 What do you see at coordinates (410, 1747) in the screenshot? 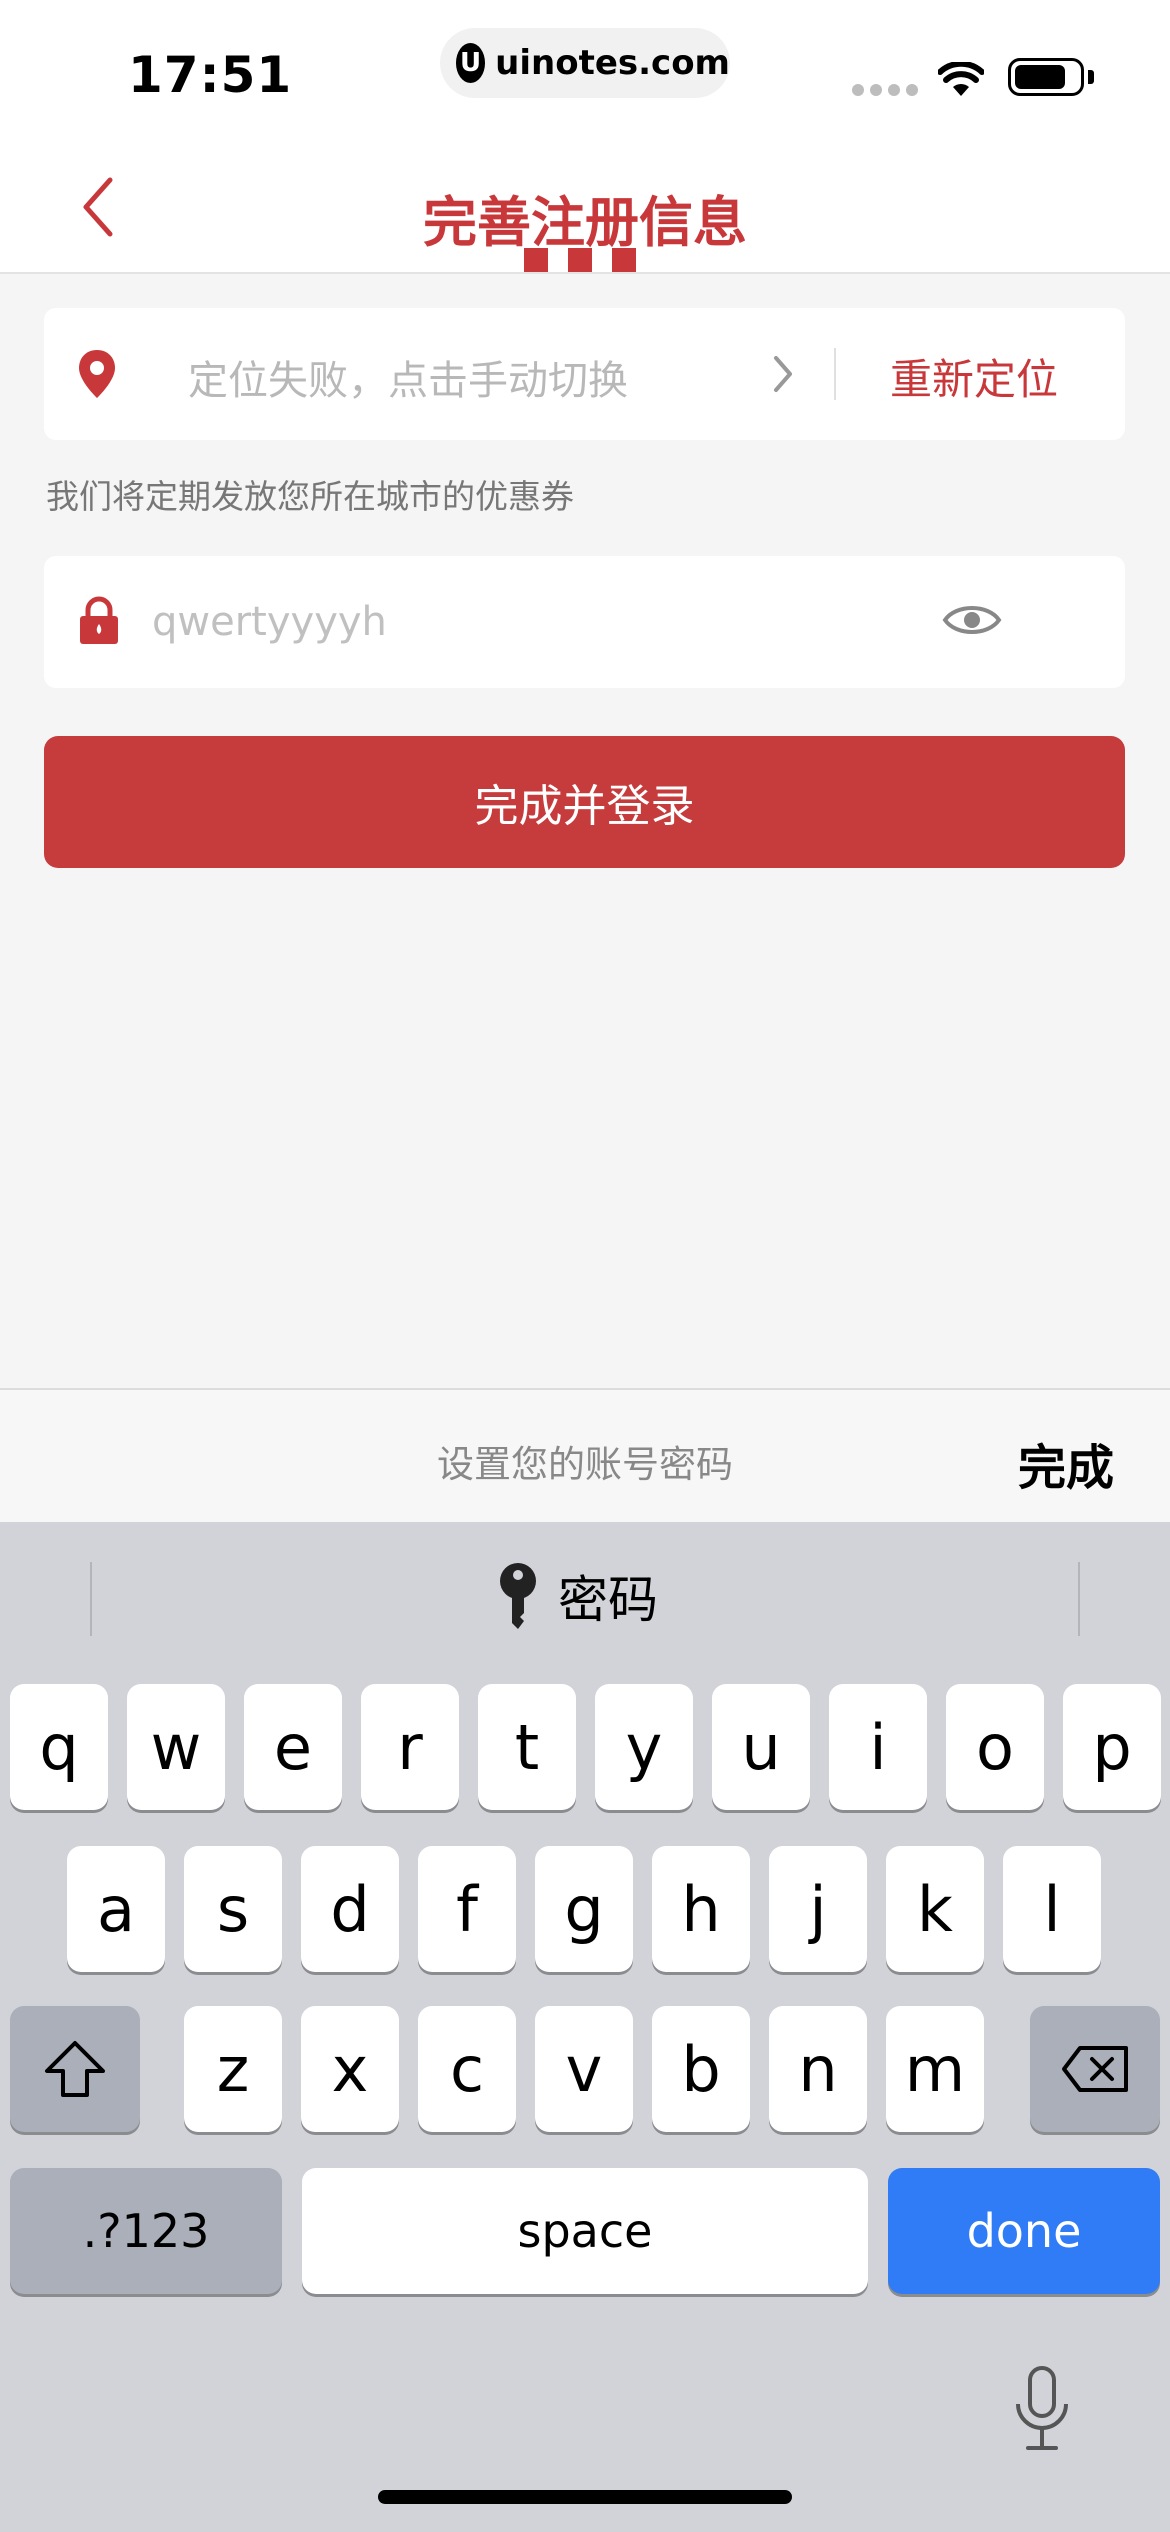
I see `key-r: r` at bounding box center [410, 1747].